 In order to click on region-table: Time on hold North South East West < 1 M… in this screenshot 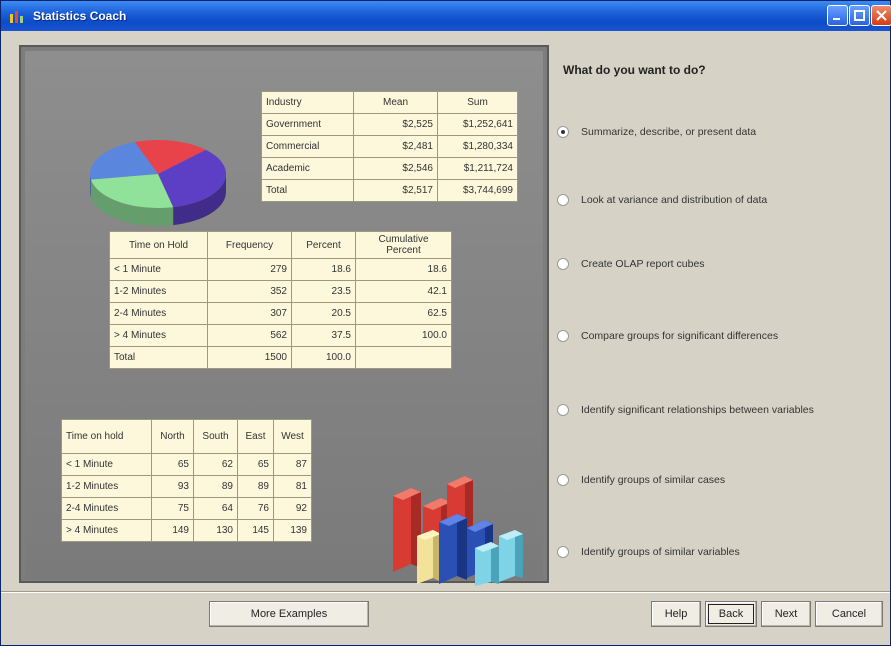, I will do `click(186, 480)`.